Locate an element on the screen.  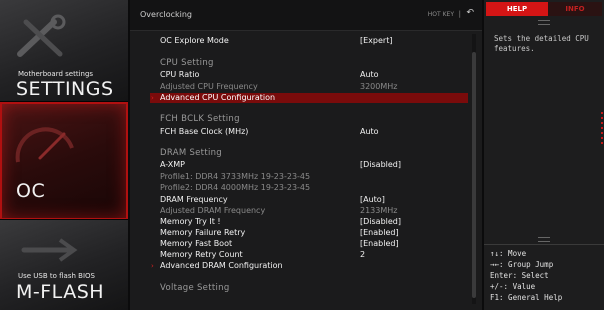
setting-value: [Expert] is located at coordinates (376, 40).